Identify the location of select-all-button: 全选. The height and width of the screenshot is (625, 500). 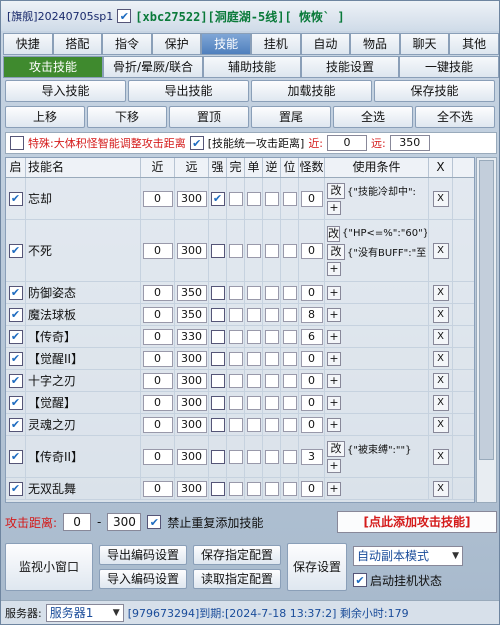
(373, 117).